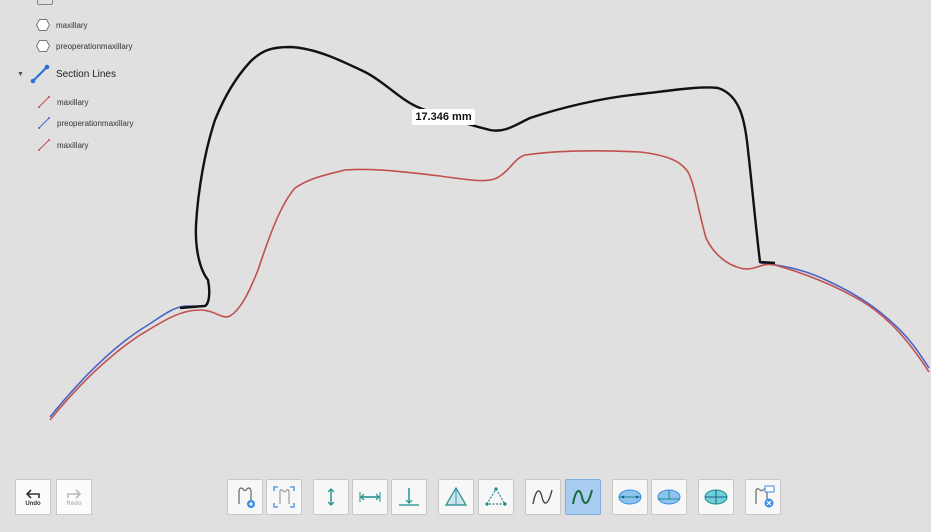 The image size is (931, 532). Describe the element at coordinates (72, 25) in the screenshot. I see `tree-item-label: maxillary` at that location.